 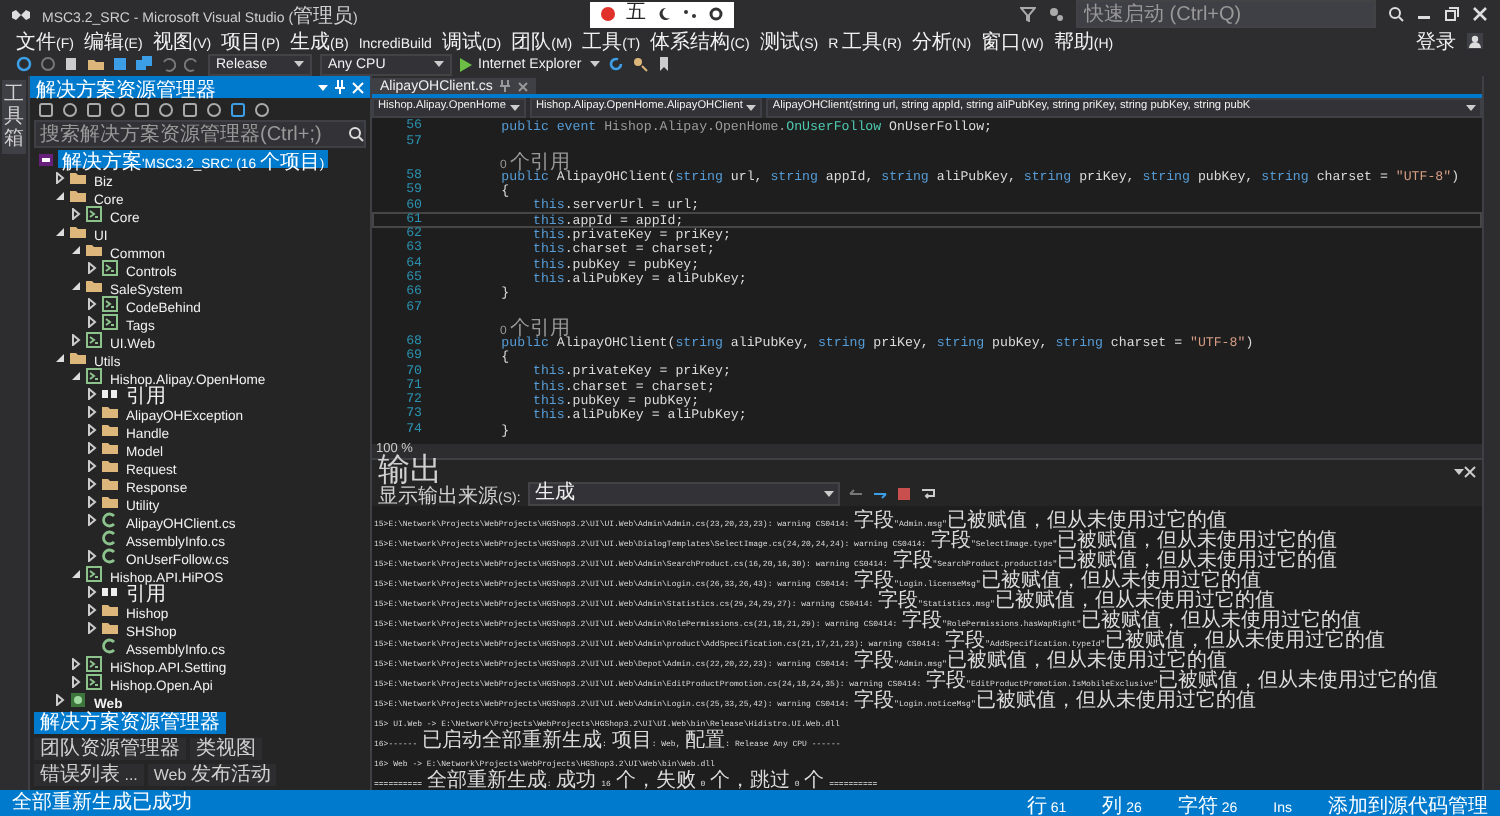 I want to click on csharp-file-icon, so click(x=110, y=645).